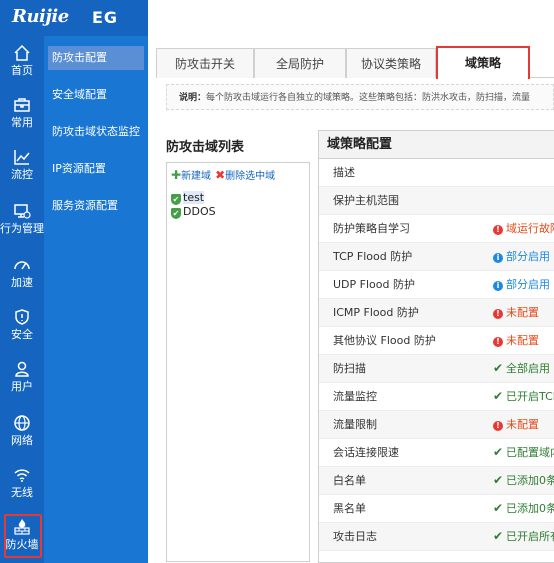 Image resolution: width=554 pixels, height=563 pixels. I want to click on policy-row: 会话连接限速 ✔已配置域内, so click(436, 453).